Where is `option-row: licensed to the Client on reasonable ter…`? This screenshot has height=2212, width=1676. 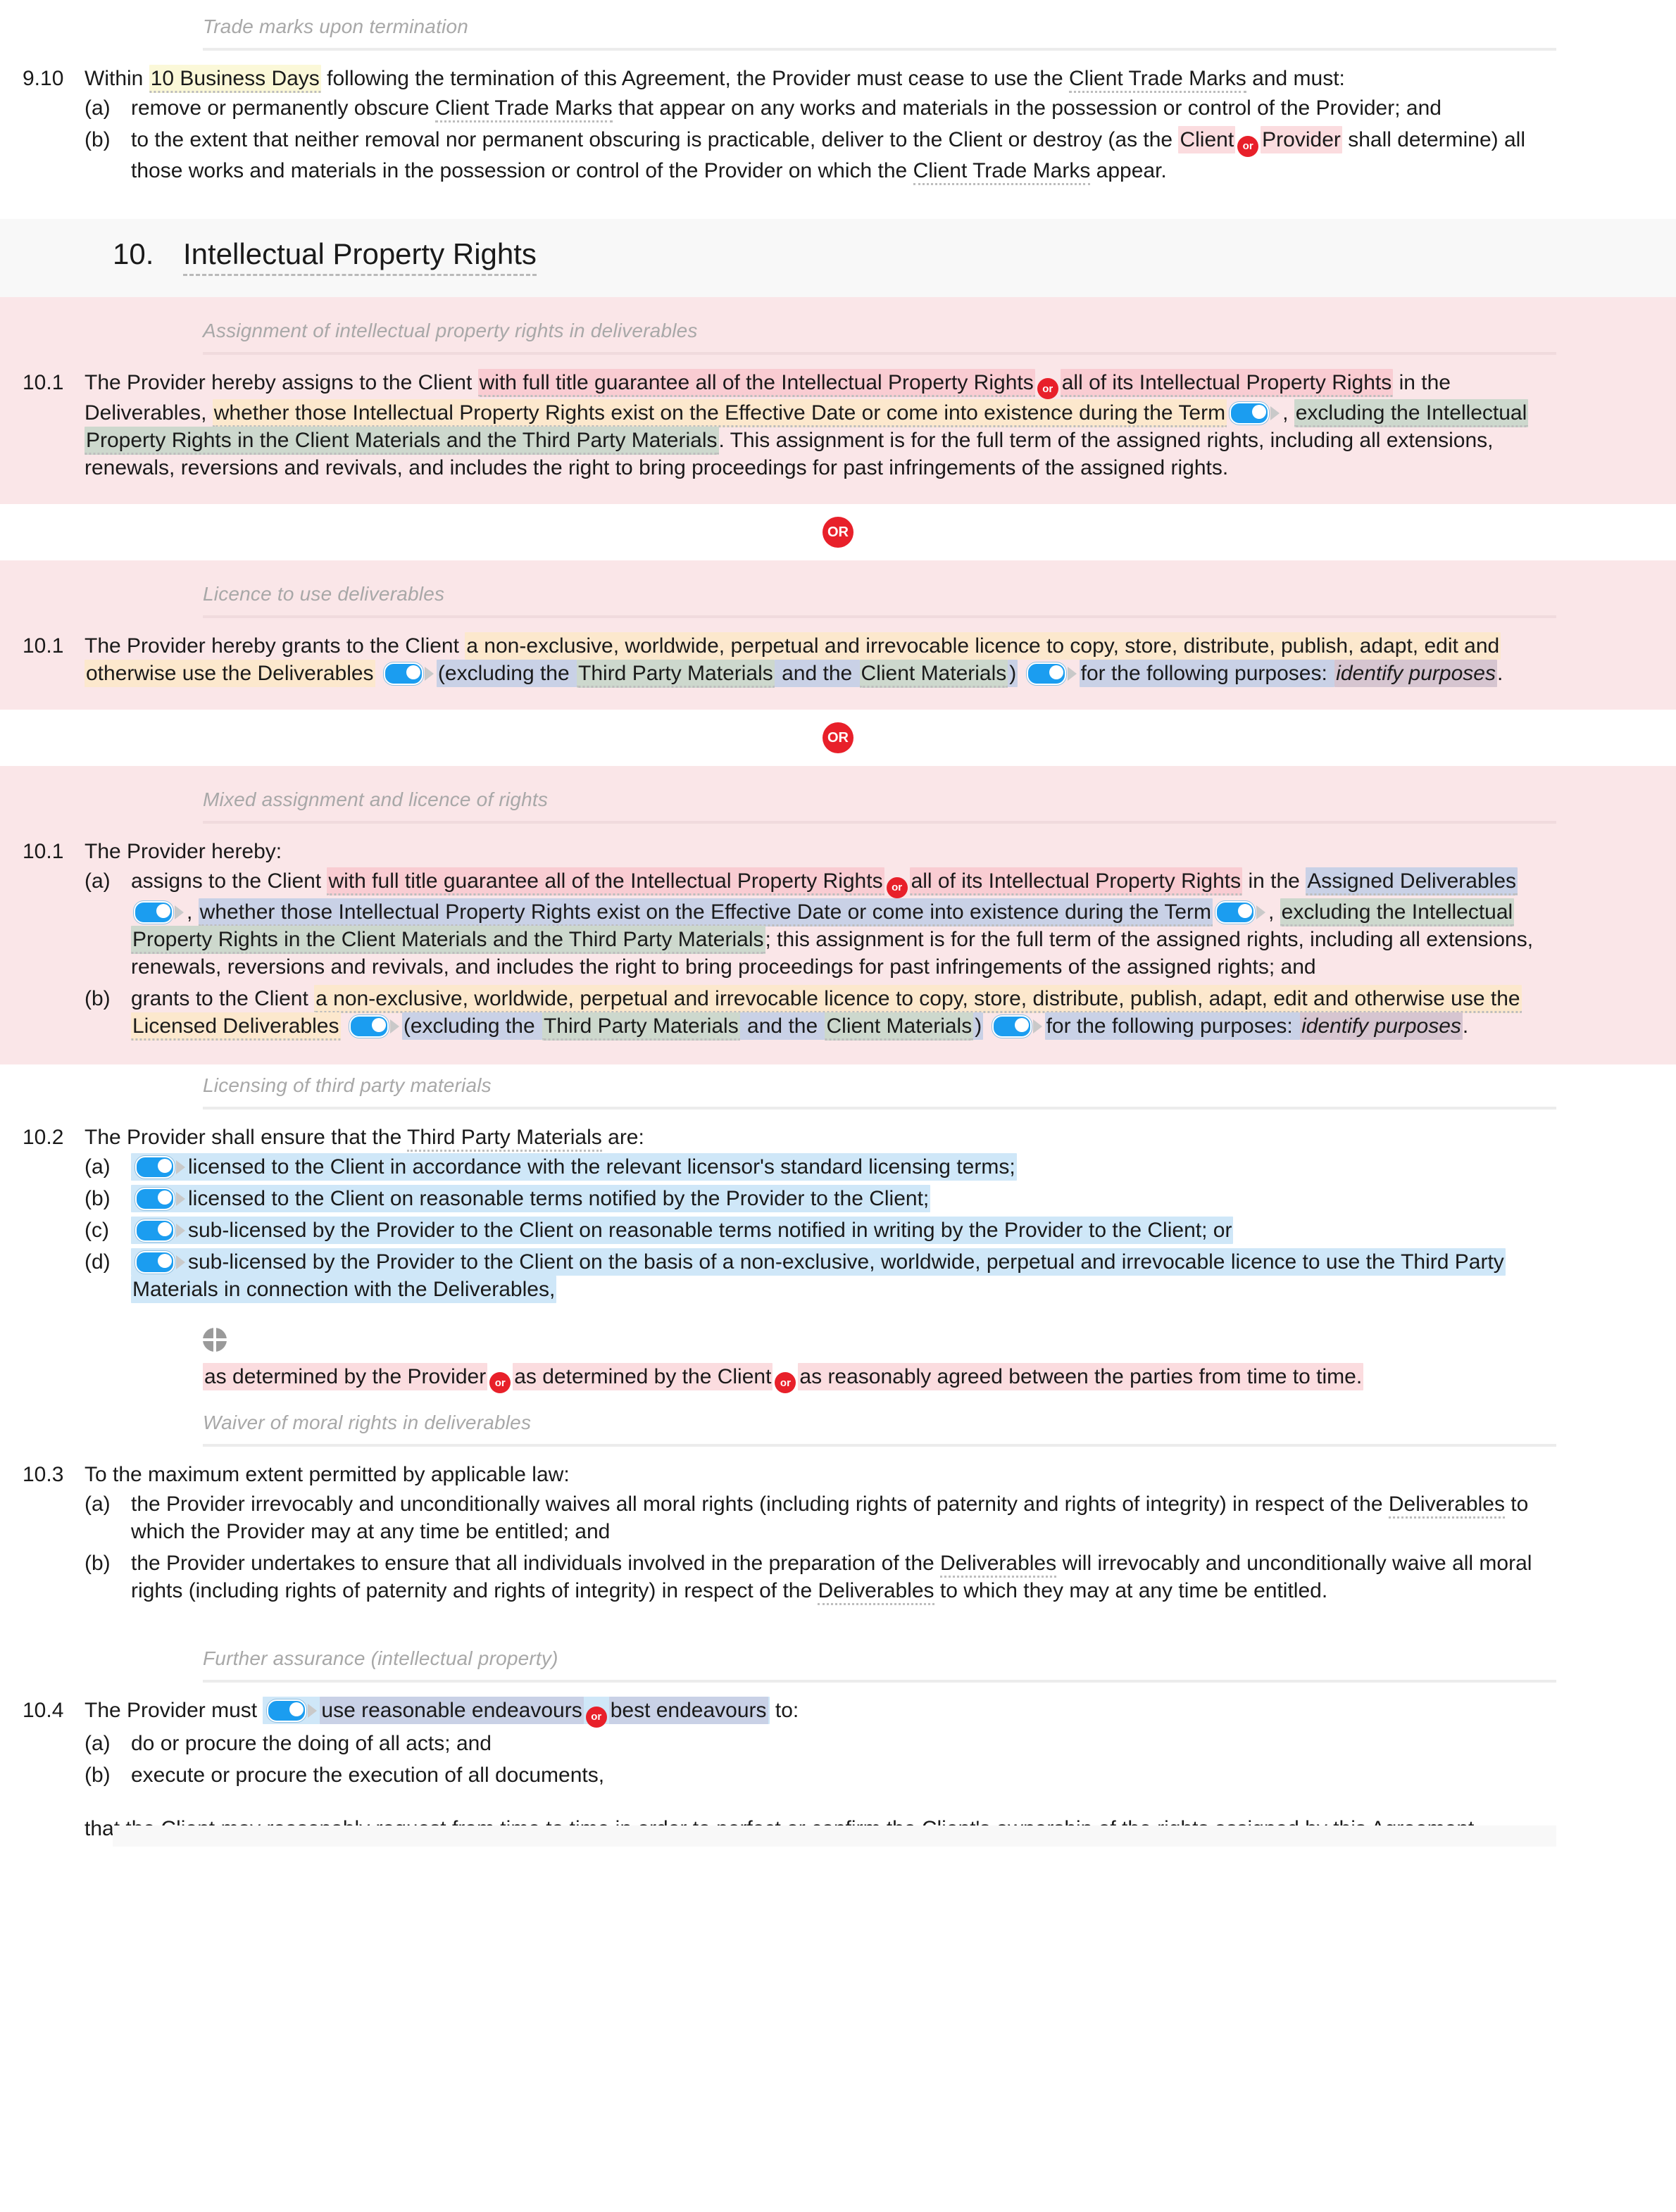 option-row: licensed to the Client on reasonable ter… is located at coordinates (531, 1198).